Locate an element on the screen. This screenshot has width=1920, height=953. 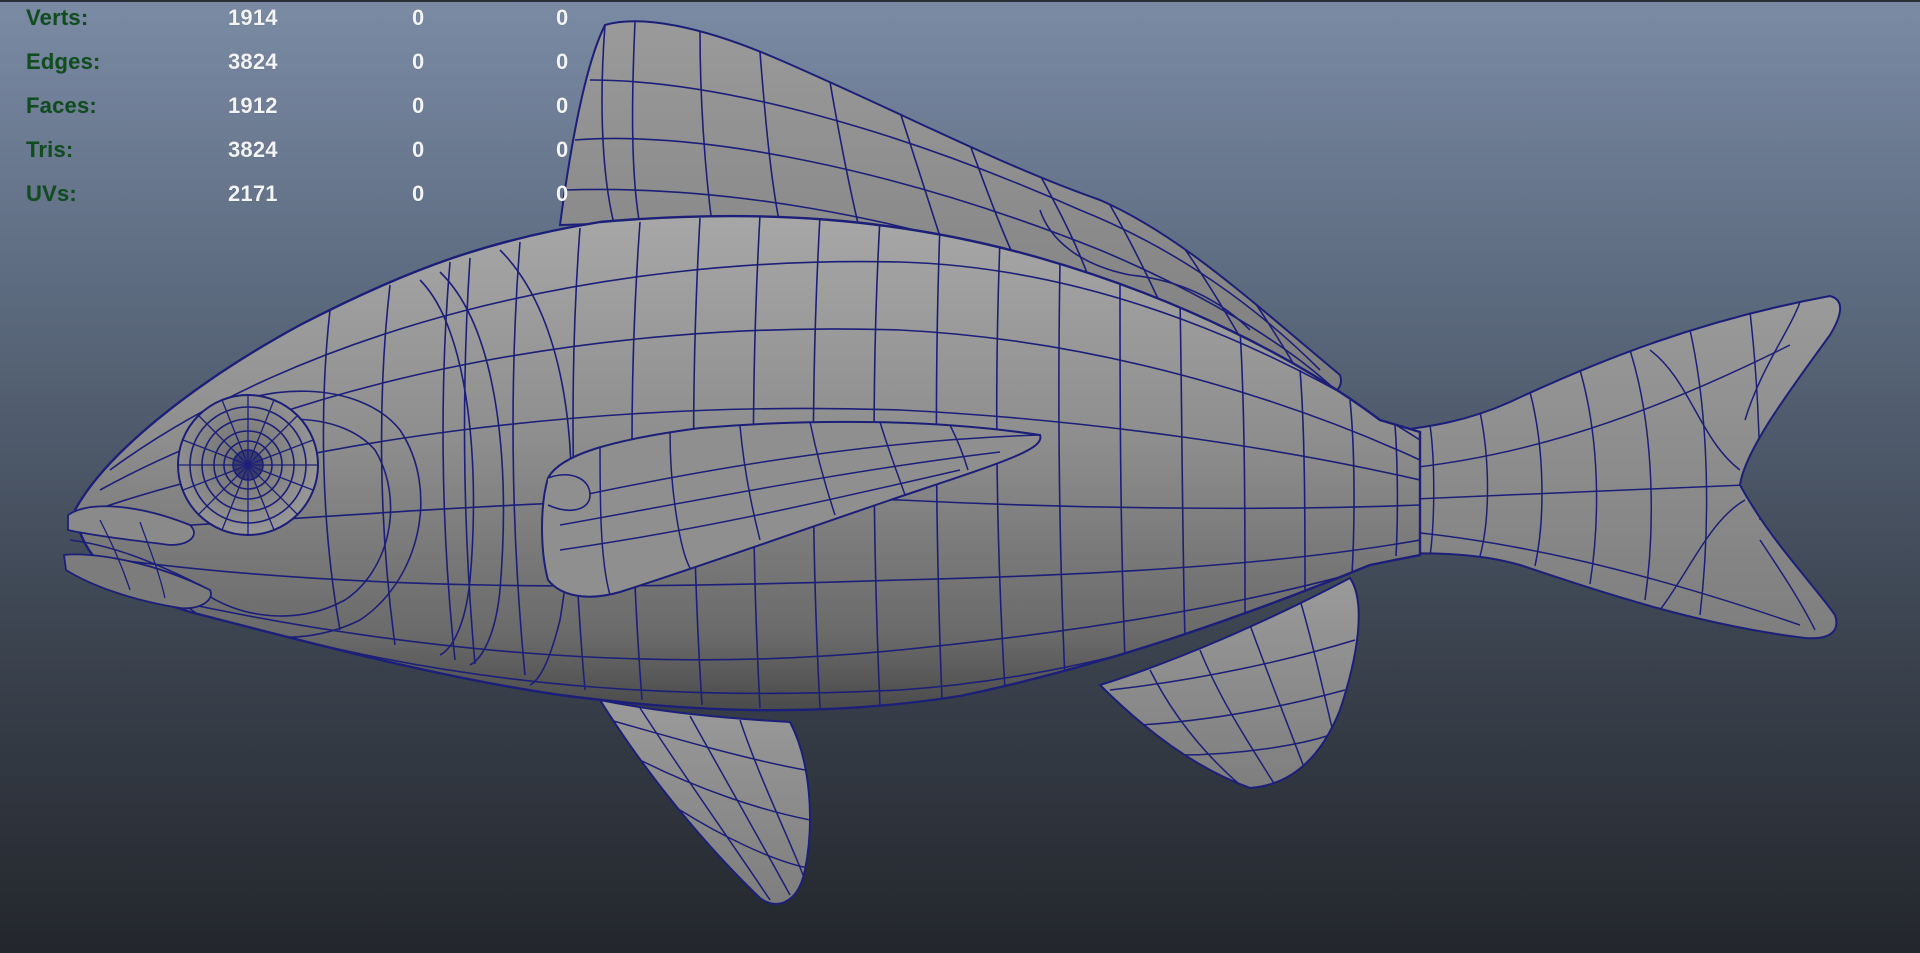
hud-label: Edges: is located at coordinates (63, 61).